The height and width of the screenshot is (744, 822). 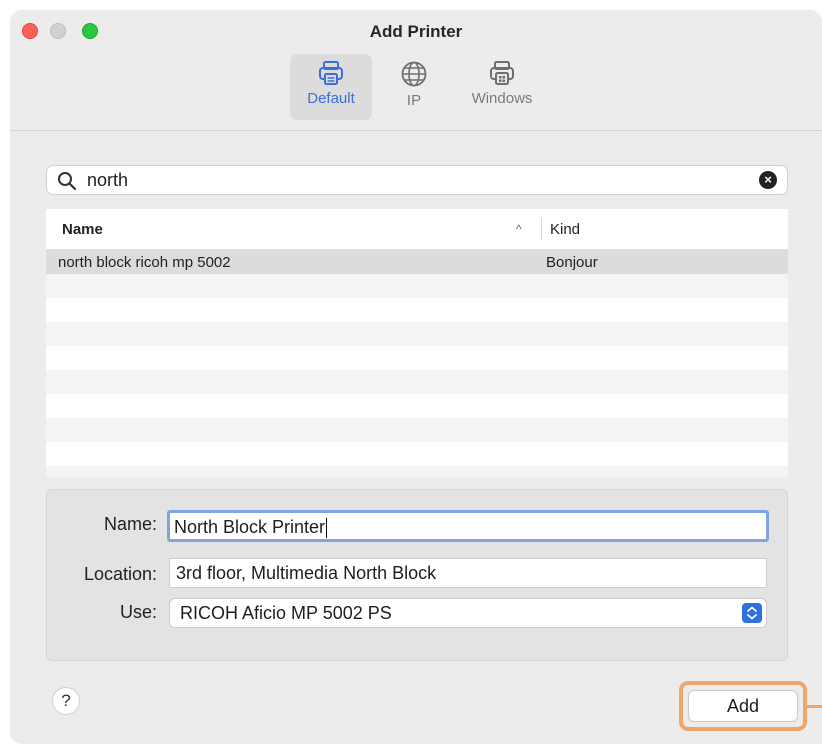 What do you see at coordinates (67, 181) in the screenshot?
I see `search-icon` at bounding box center [67, 181].